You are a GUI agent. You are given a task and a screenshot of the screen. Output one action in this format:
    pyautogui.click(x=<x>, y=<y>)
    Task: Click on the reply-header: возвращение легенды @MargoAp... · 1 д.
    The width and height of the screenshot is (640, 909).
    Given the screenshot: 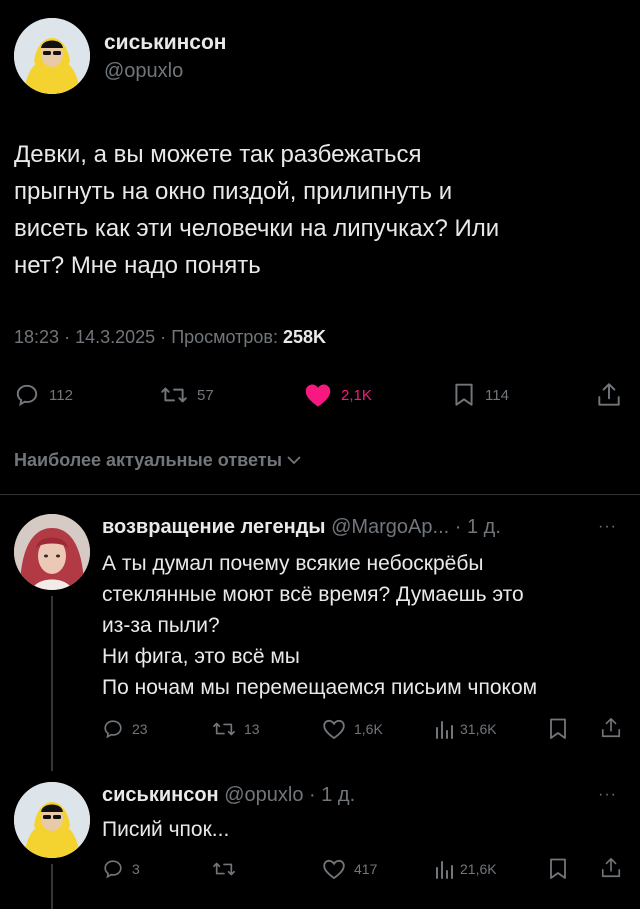 What is the action you would take?
    pyautogui.click(x=301, y=527)
    